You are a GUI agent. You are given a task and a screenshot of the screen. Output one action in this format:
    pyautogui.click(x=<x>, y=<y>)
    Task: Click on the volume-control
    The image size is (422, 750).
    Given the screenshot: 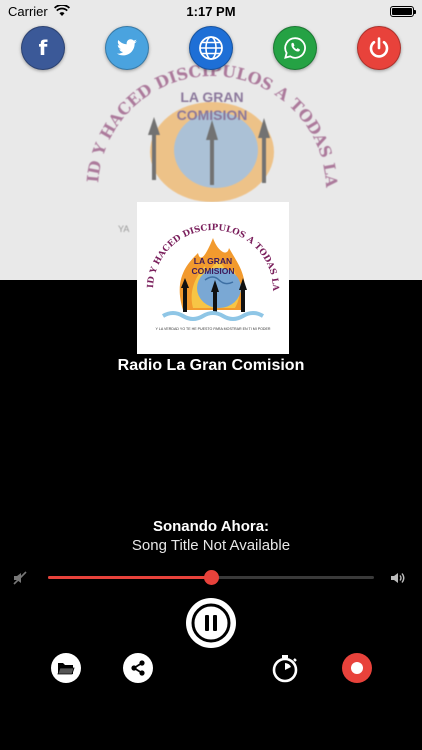 What is the action you would take?
    pyautogui.click(x=211, y=577)
    